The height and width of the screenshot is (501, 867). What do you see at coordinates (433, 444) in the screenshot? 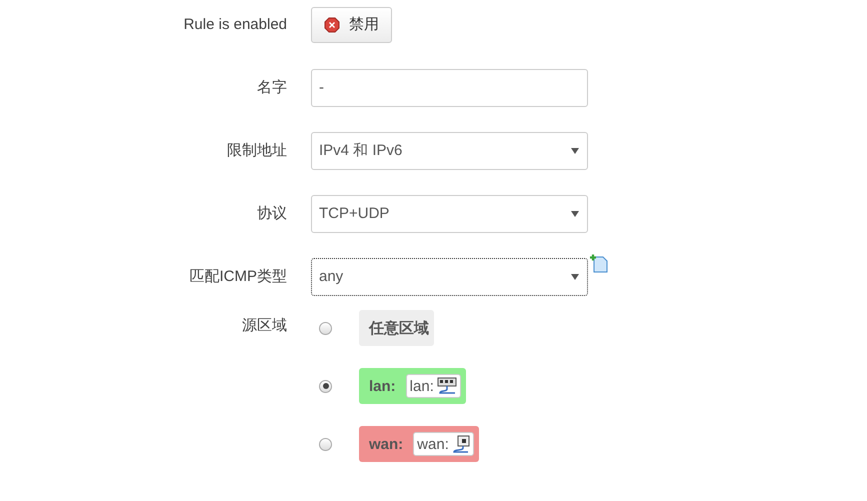
I see `network-name: wan:` at bounding box center [433, 444].